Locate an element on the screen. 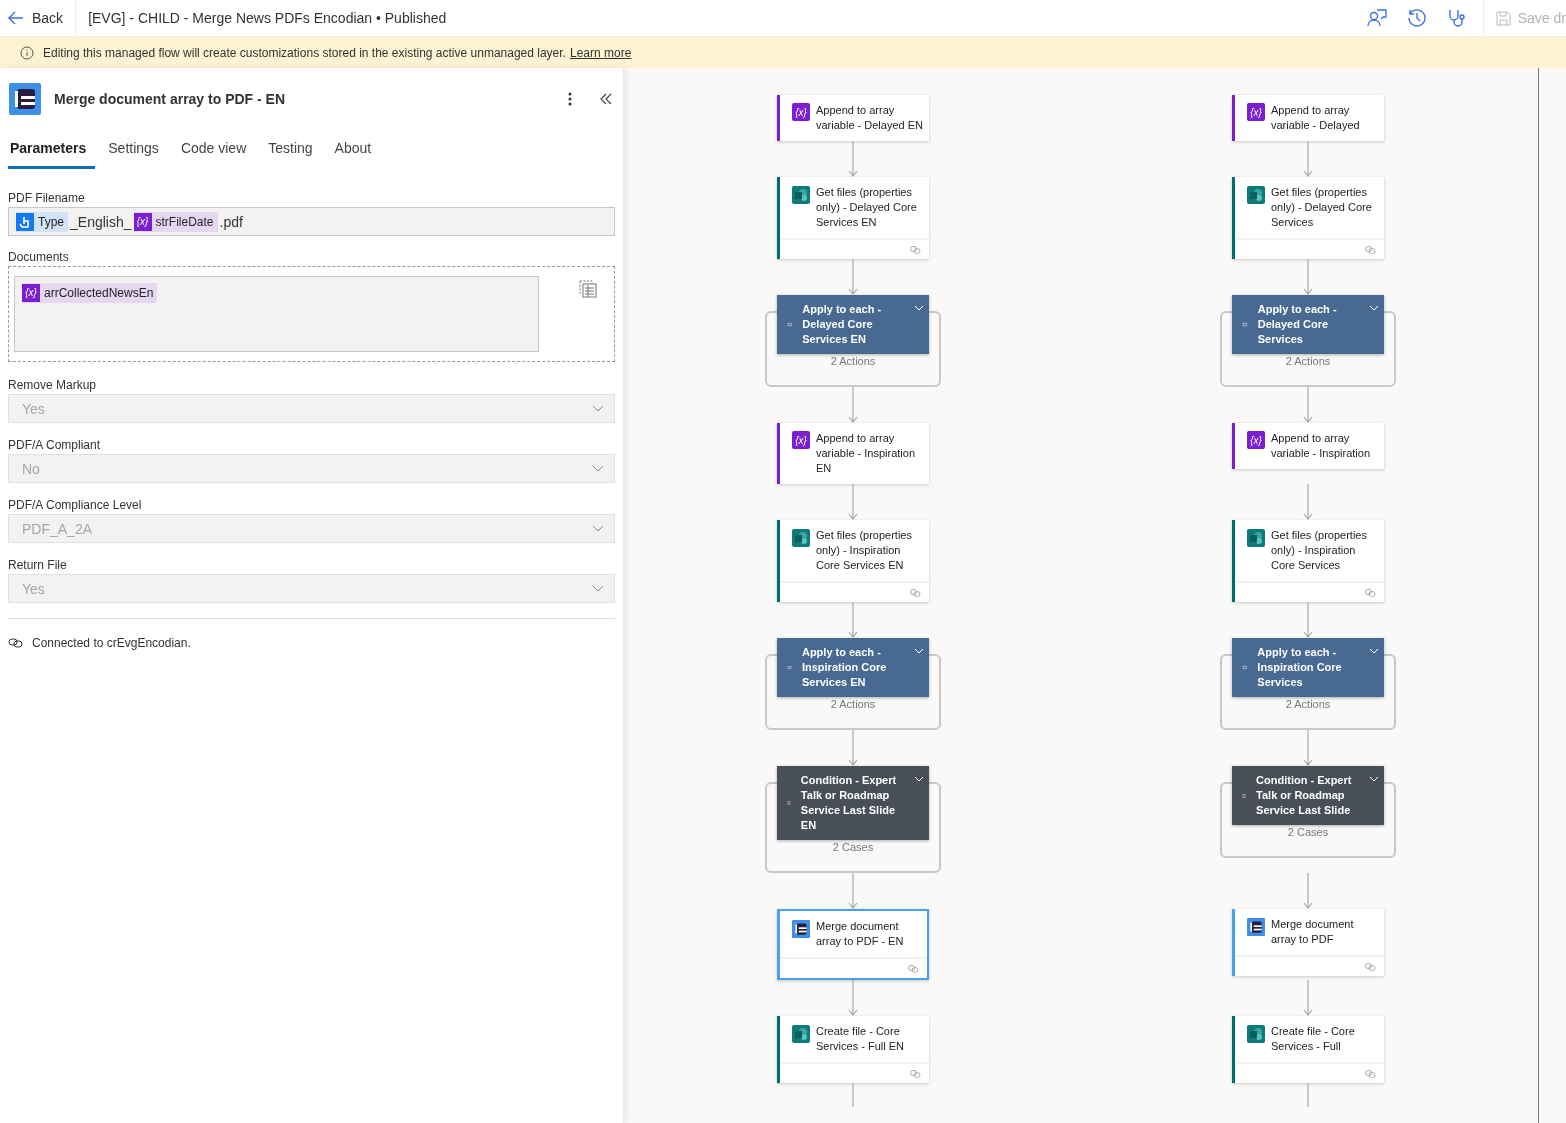 The width and height of the screenshot is (1566, 1123). action-card: Merge document array to PDF is located at coordinates (1308, 942).